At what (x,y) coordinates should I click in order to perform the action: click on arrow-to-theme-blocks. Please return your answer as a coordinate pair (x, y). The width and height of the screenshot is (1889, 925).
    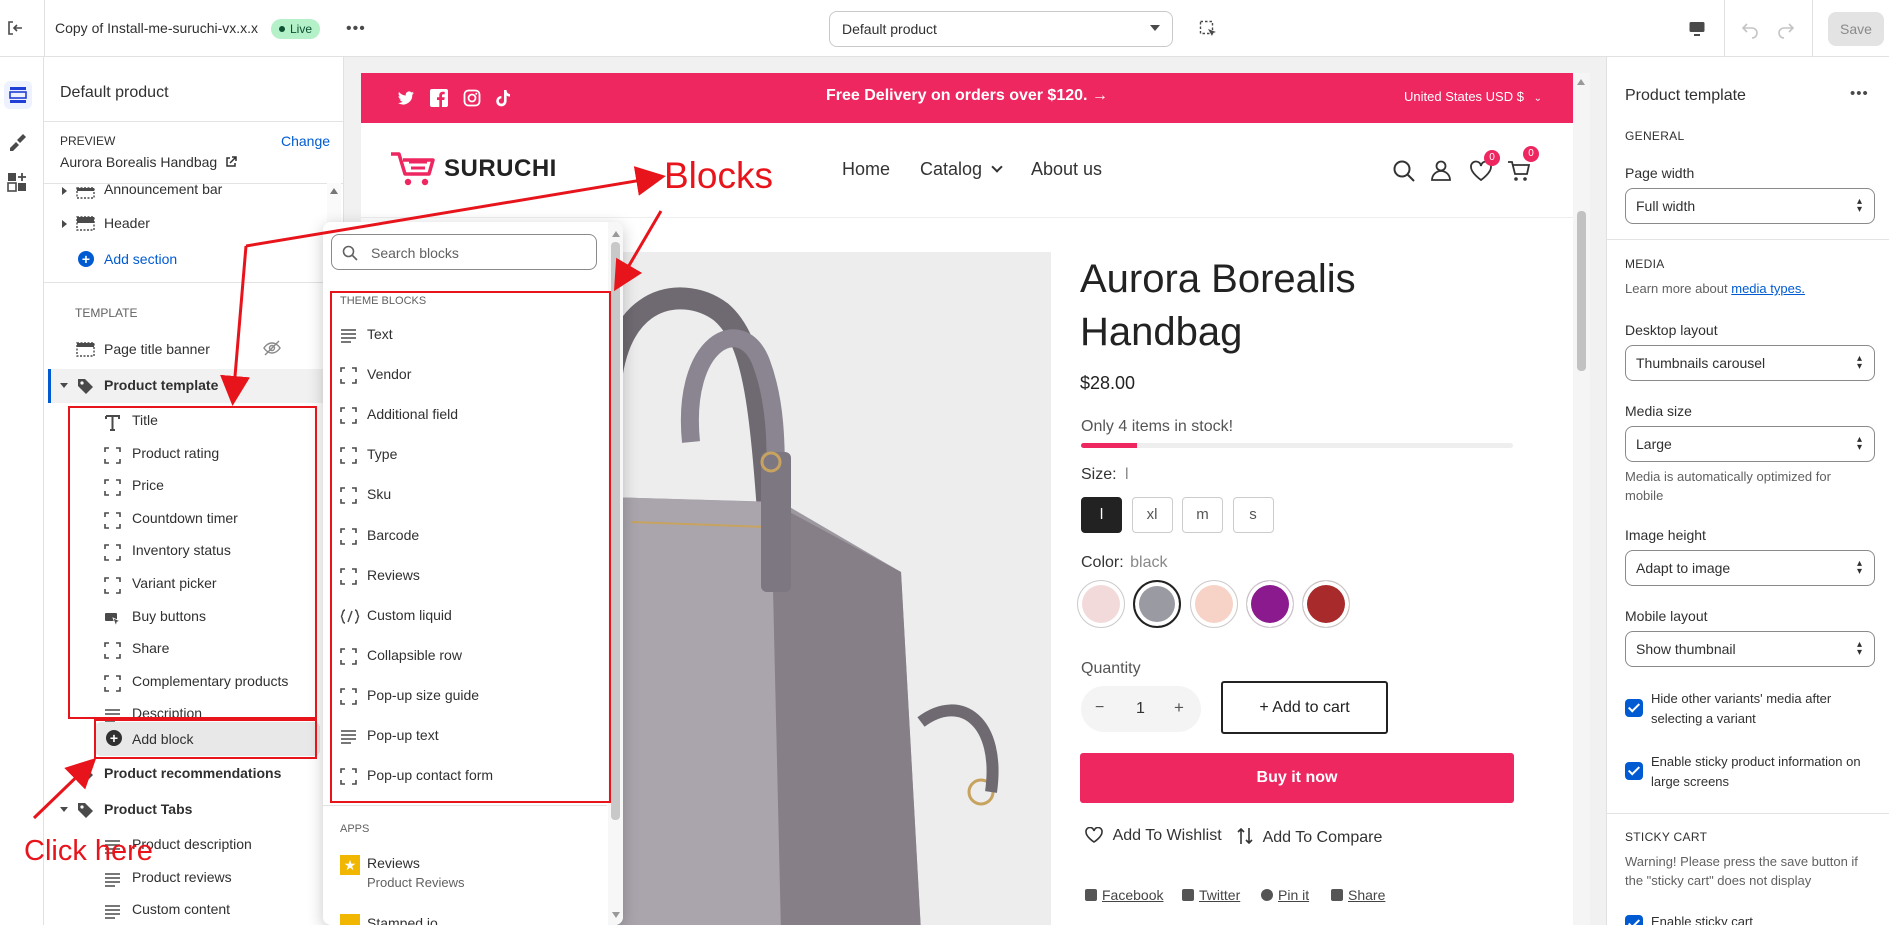
    Looking at the image, I should click on (638, 251).